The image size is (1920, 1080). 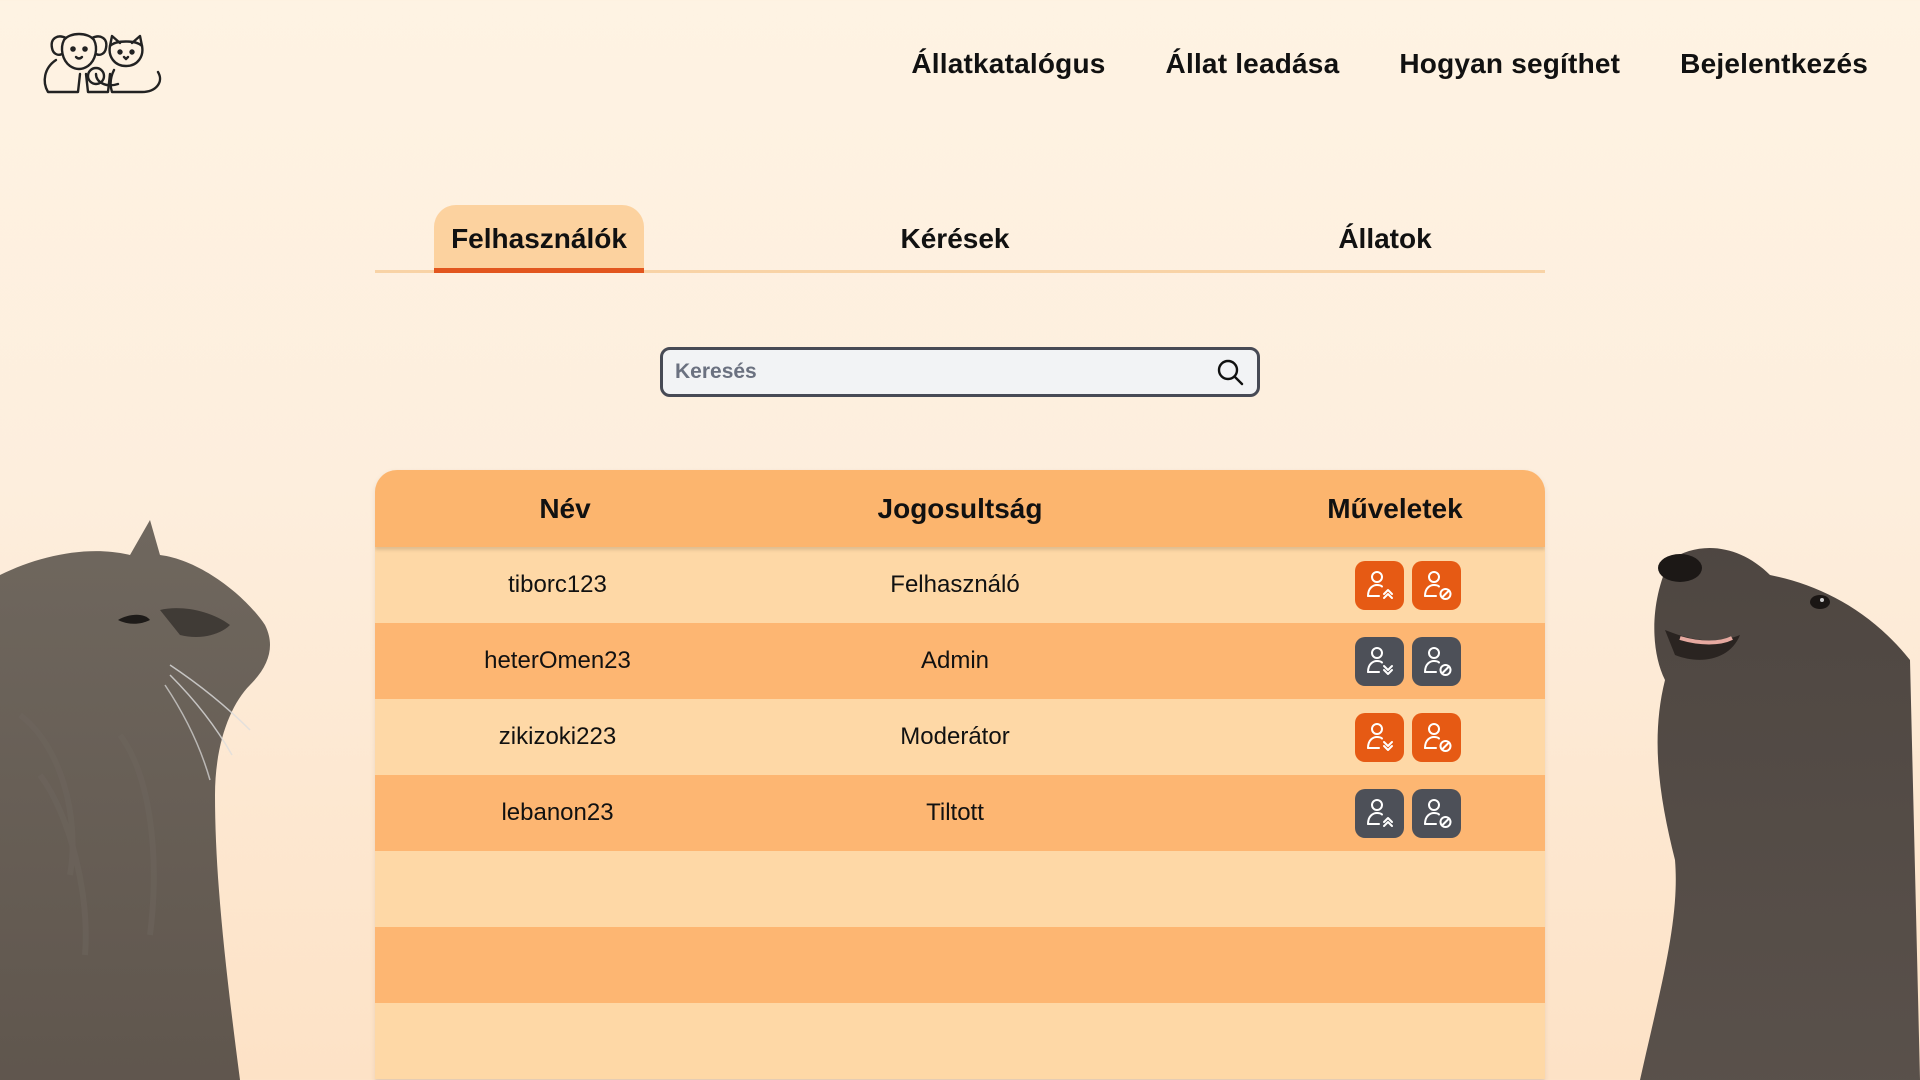 I want to click on cell-name: heterOmen23, so click(x=557, y=660).